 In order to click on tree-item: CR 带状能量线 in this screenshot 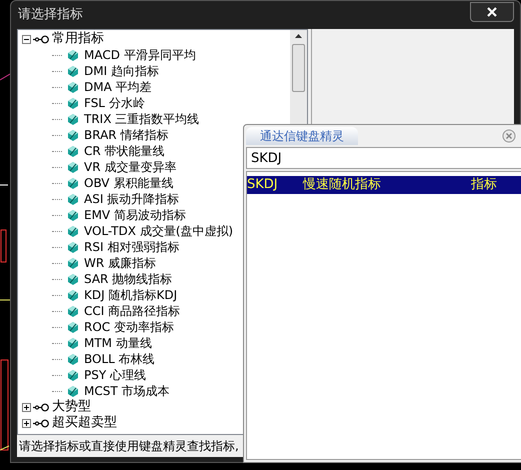, I will do `click(124, 151)`.